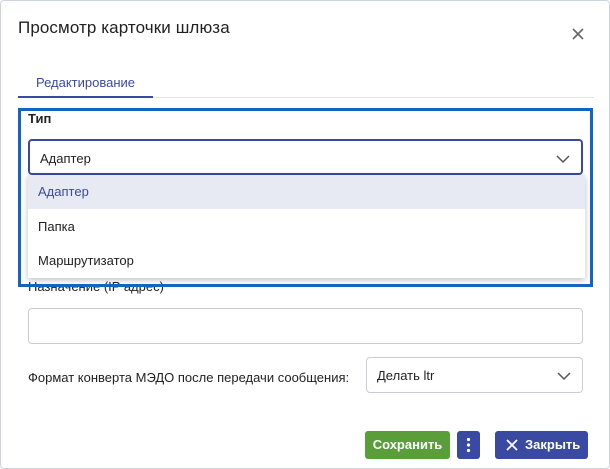 The width and height of the screenshot is (610, 469). Describe the element at coordinates (305, 157) in the screenshot. I see `type-select: Адаптер` at that location.